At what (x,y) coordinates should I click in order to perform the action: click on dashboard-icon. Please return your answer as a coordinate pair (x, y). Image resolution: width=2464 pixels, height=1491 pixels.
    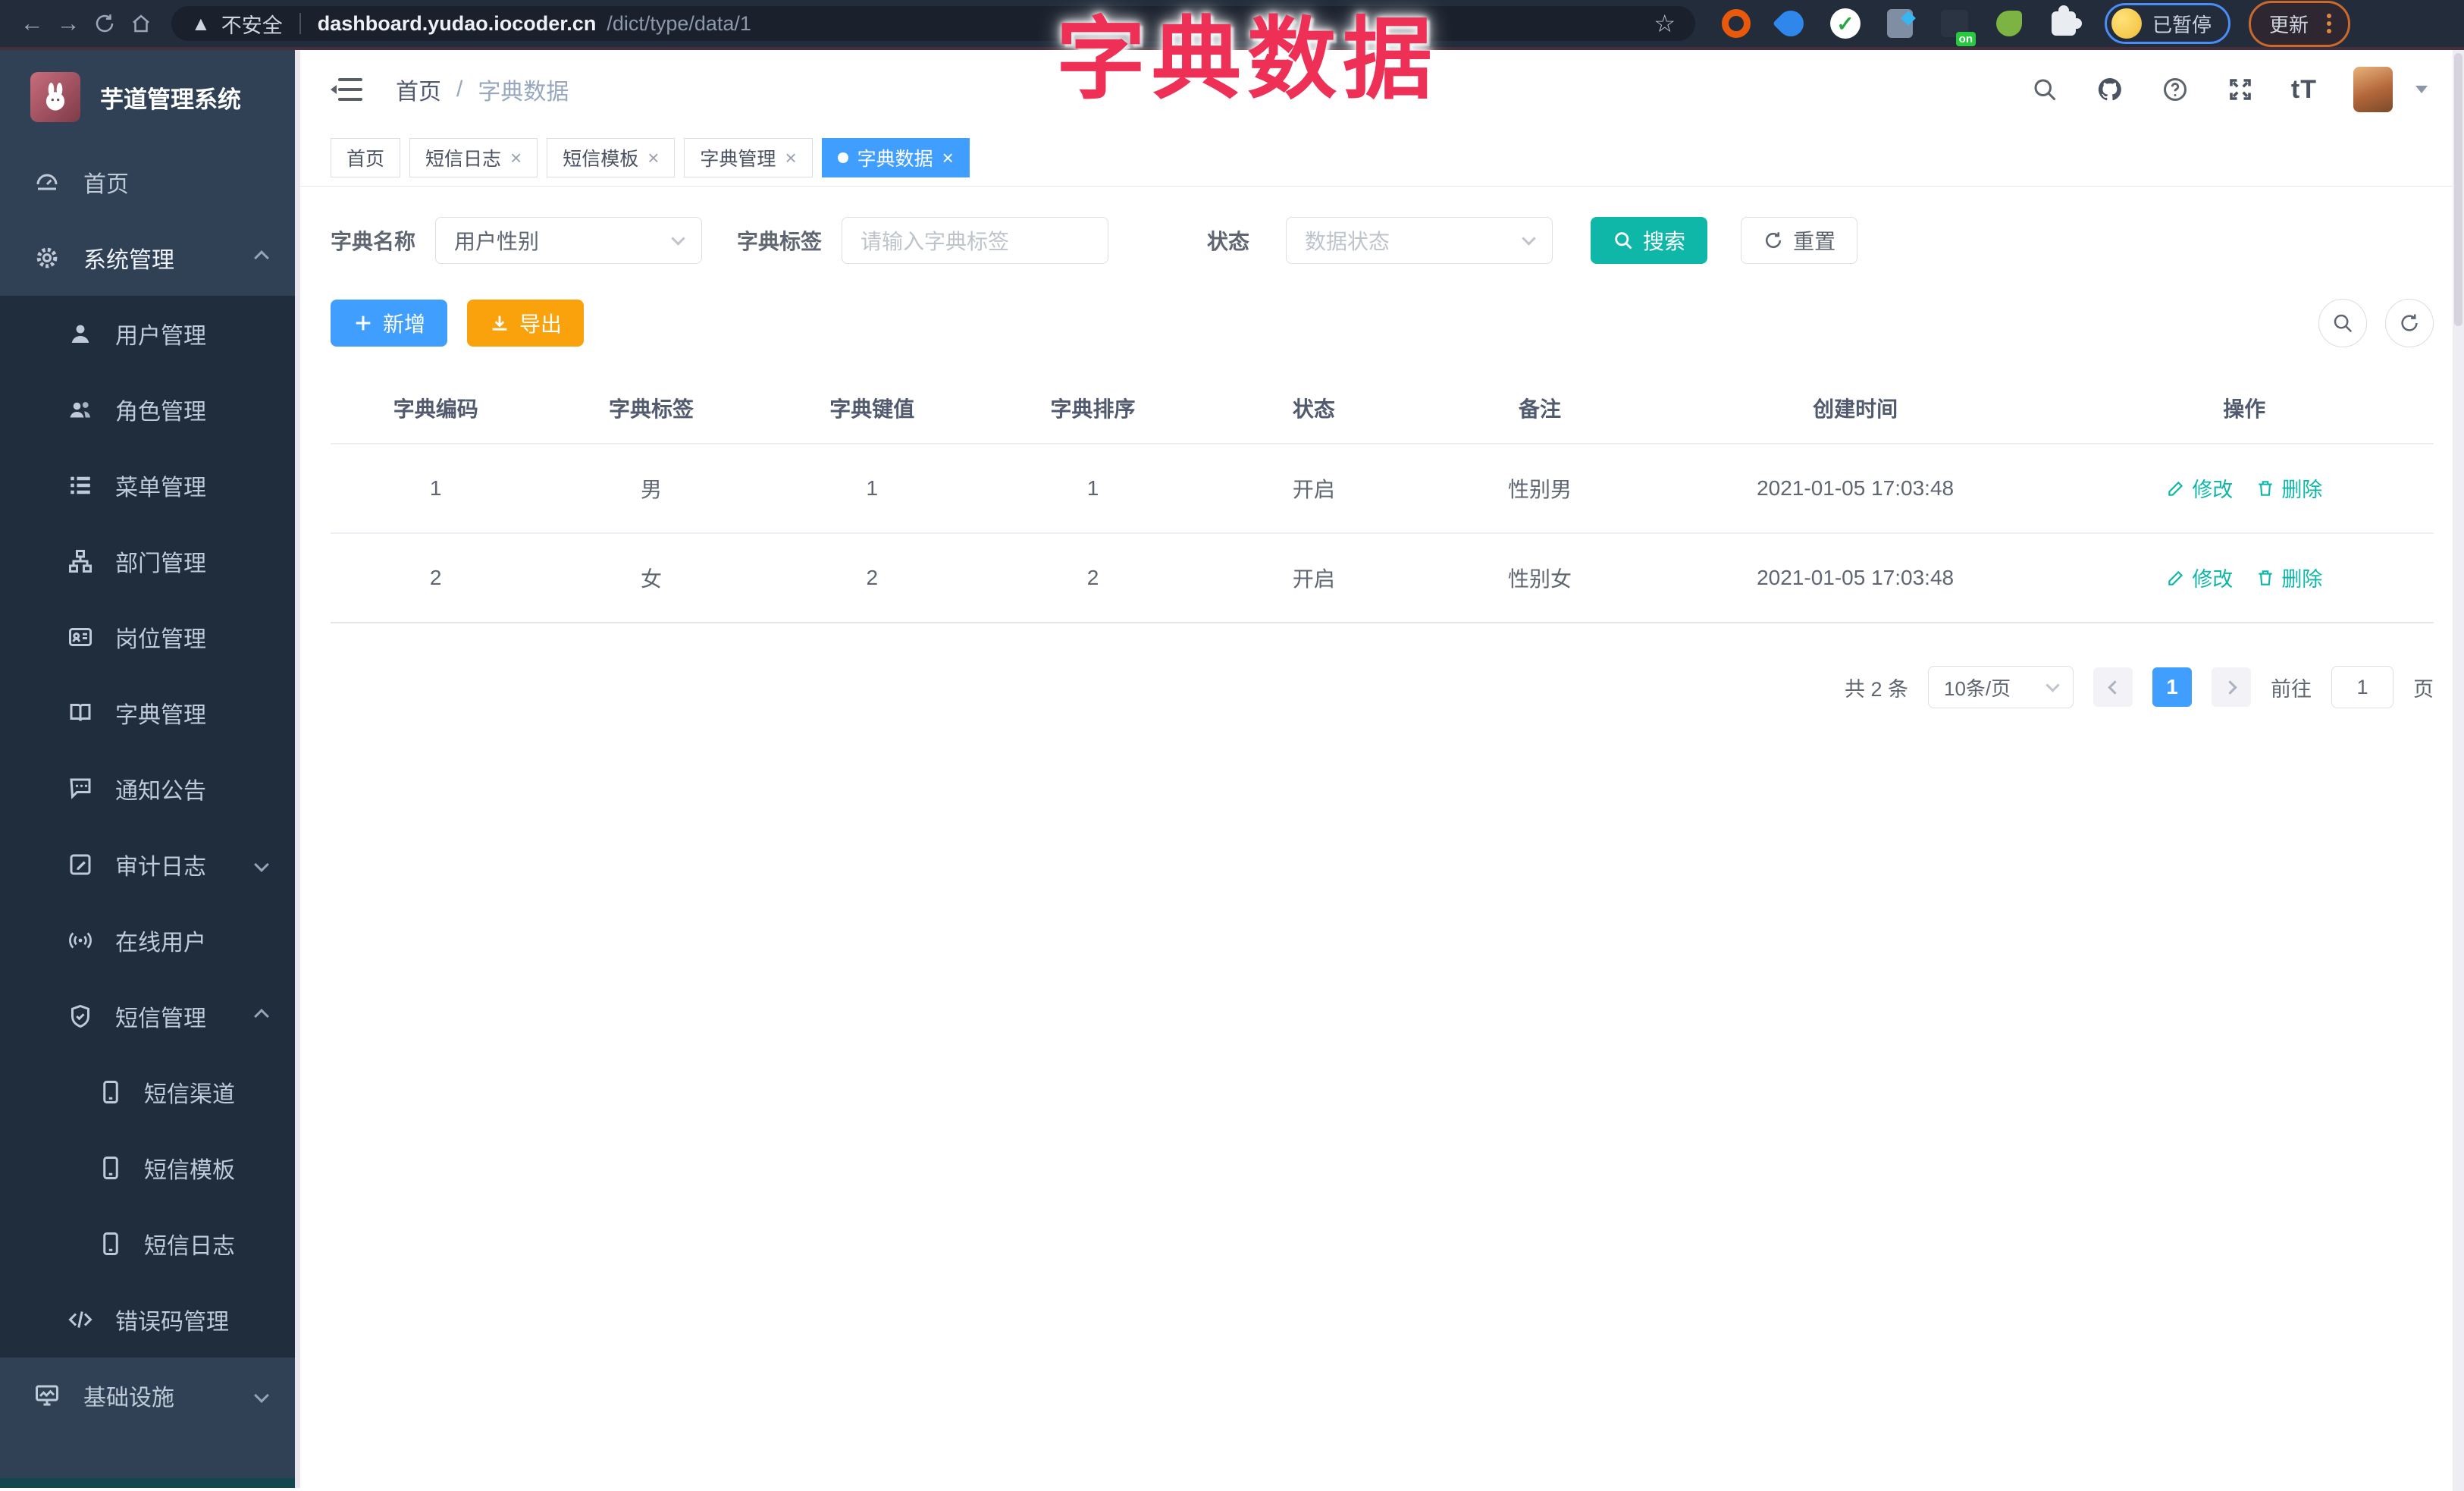
    Looking at the image, I should click on (47, 182).